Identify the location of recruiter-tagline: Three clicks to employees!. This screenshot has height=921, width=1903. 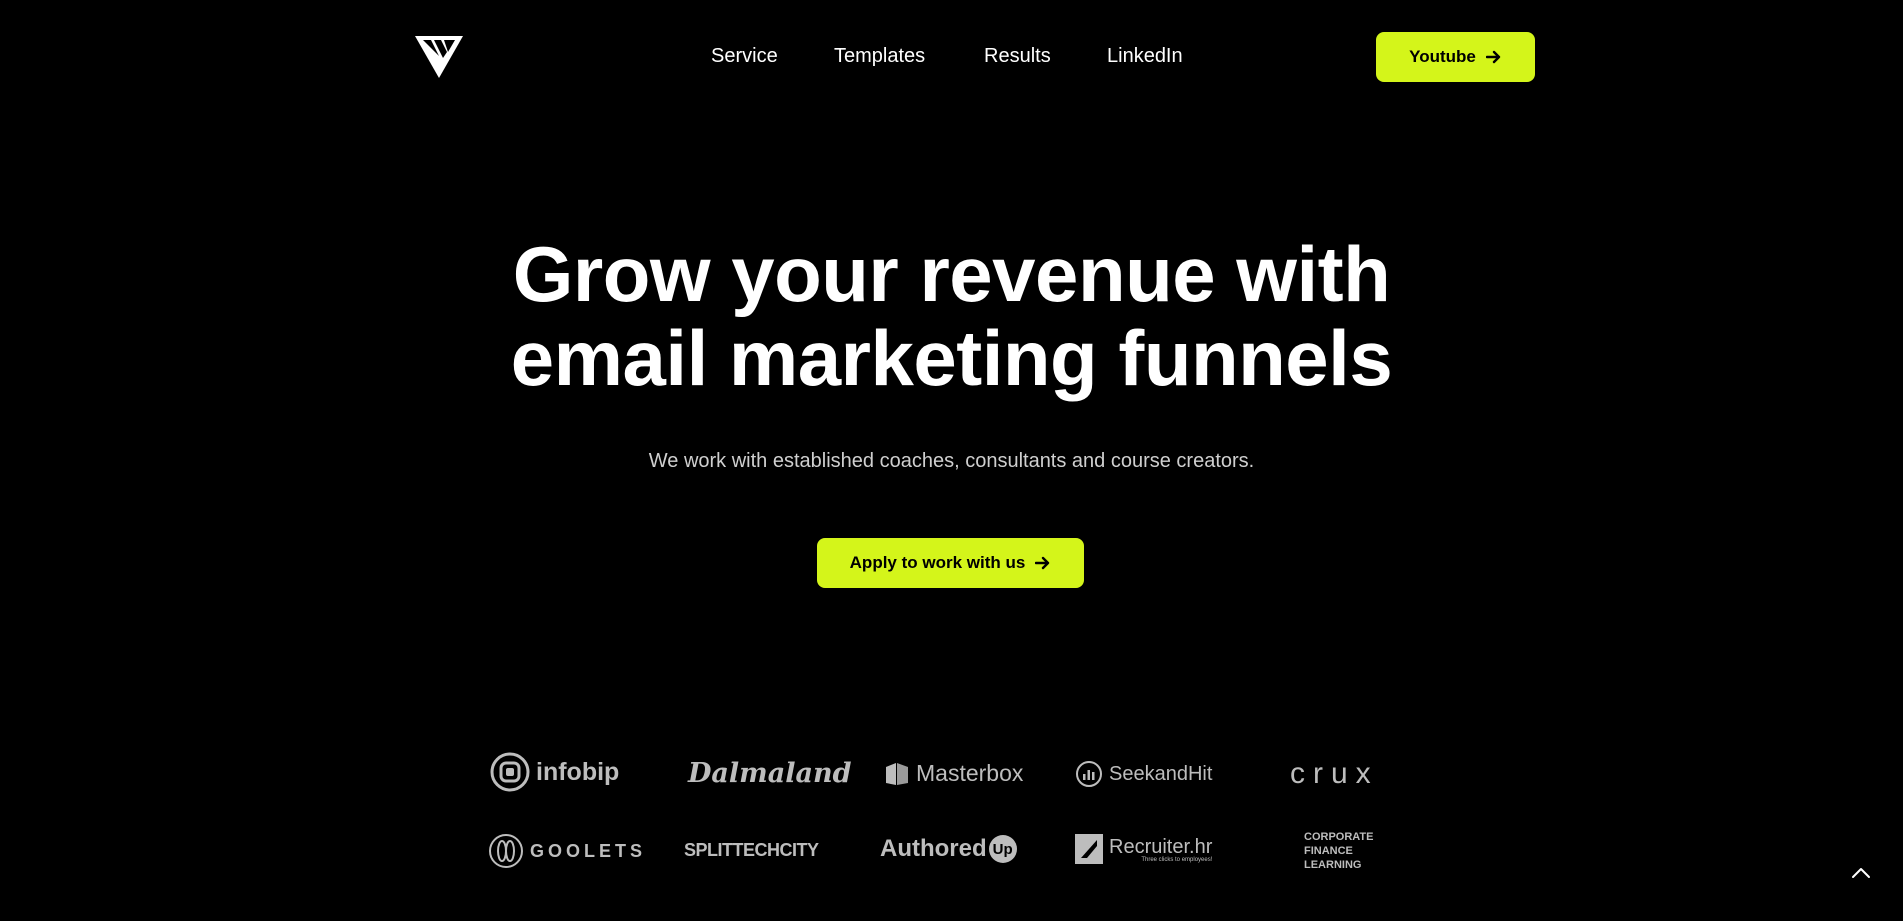
(1177, 859).